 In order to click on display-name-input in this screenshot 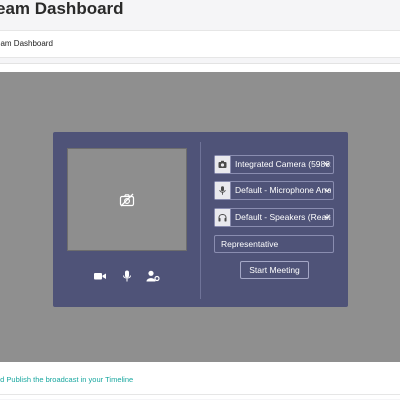, I will do `click(274, 244)`.